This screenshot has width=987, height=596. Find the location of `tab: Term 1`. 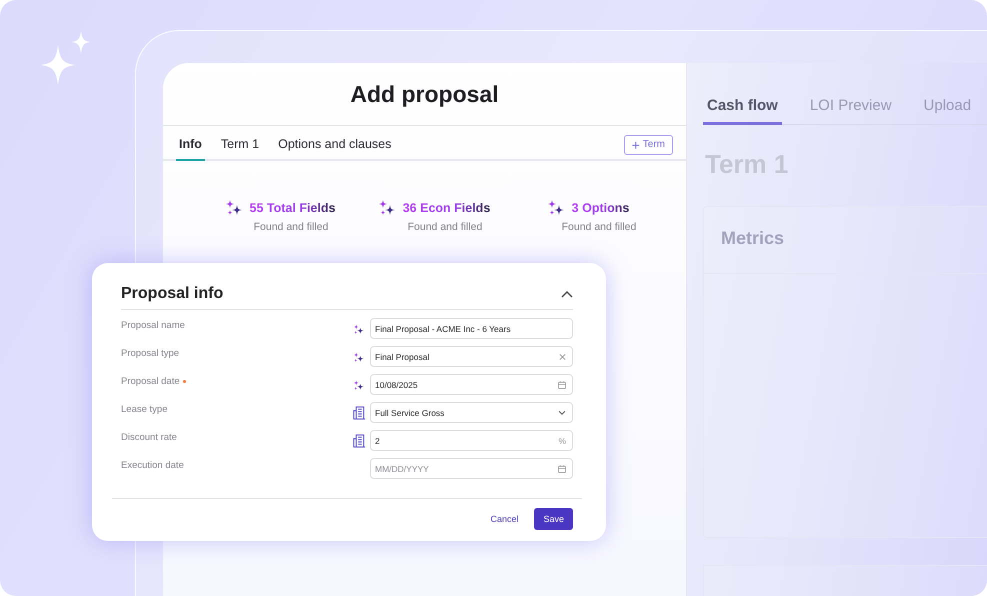

tab: Term 1 is located at coordinates (240, 146).